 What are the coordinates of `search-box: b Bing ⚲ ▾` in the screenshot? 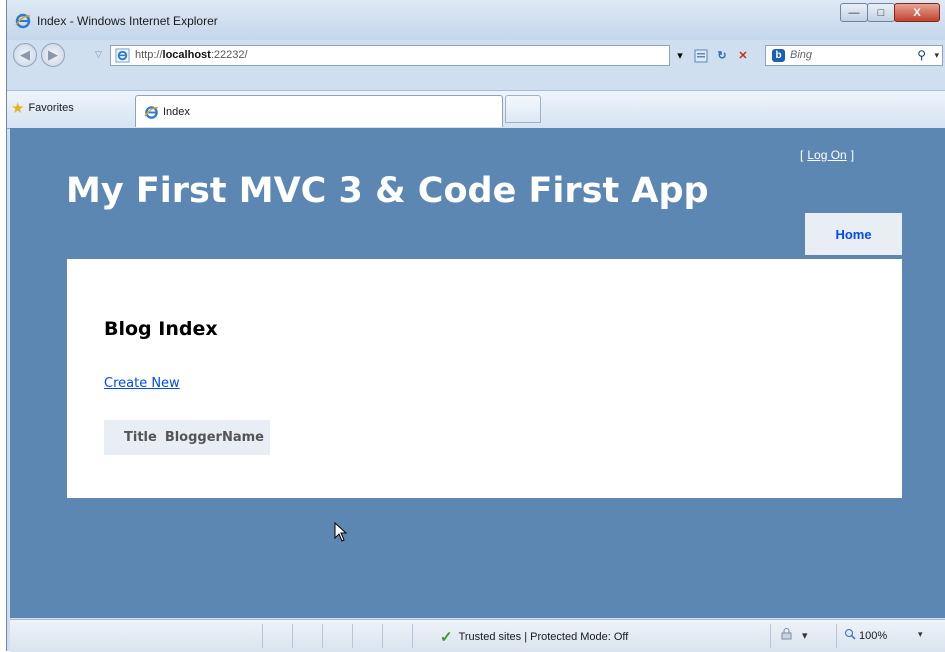 It's located at (854, 55).